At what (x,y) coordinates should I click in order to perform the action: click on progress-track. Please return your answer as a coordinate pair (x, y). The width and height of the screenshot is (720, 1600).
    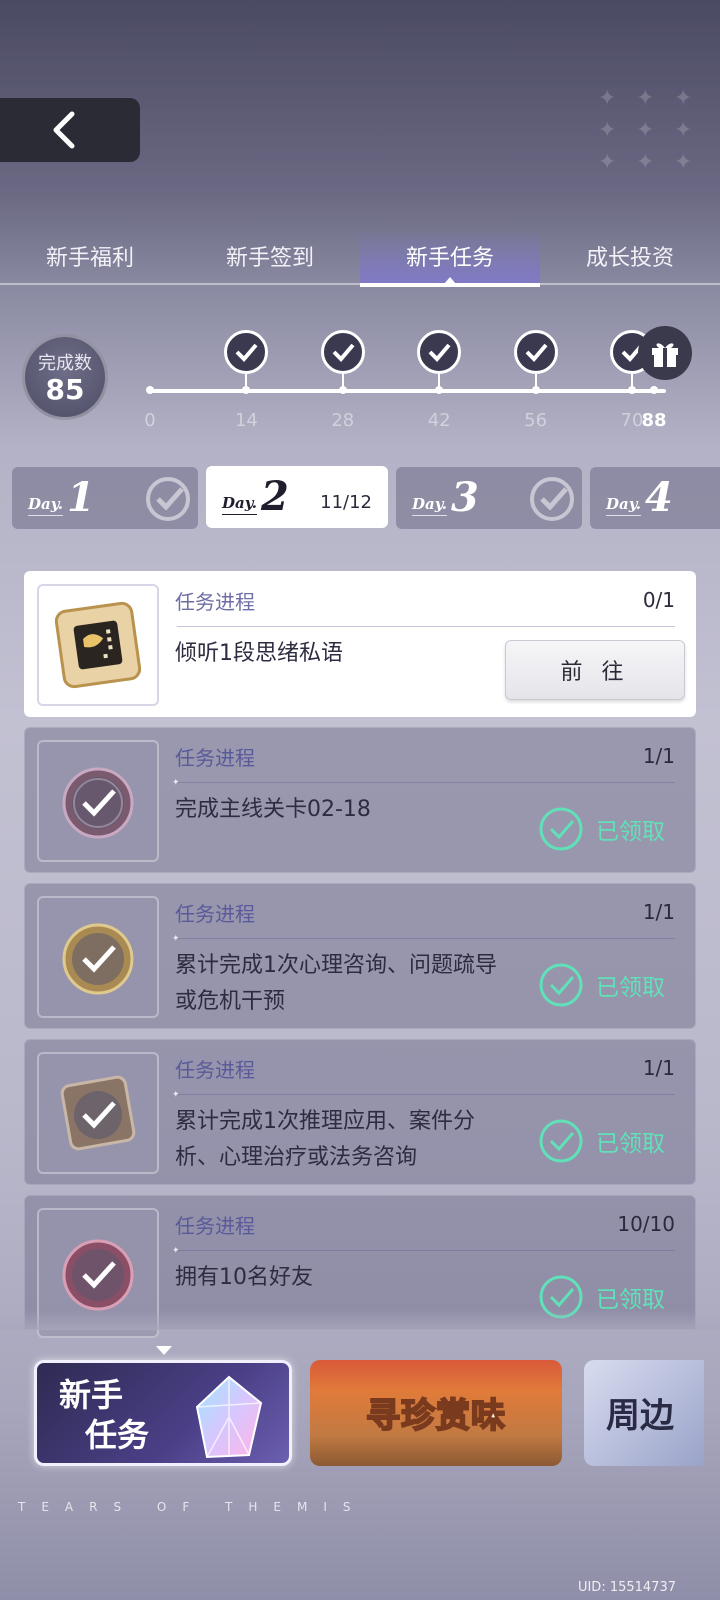
    Looking at the image, I should click on (408, 391).